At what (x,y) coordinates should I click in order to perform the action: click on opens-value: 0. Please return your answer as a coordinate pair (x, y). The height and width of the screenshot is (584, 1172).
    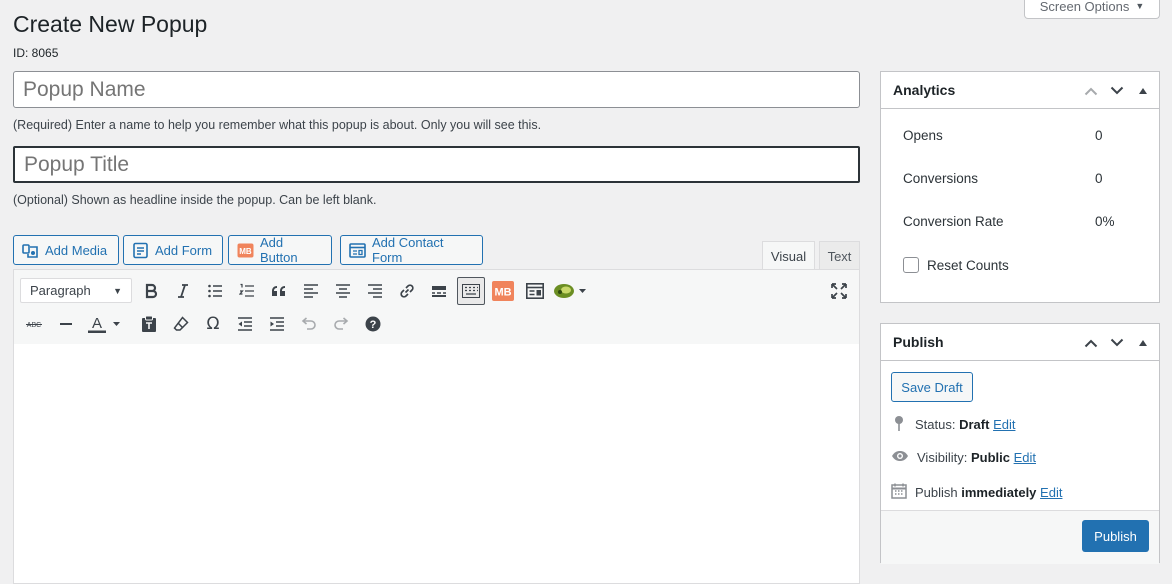
    Looking at the image, I should click on (1099, 135).